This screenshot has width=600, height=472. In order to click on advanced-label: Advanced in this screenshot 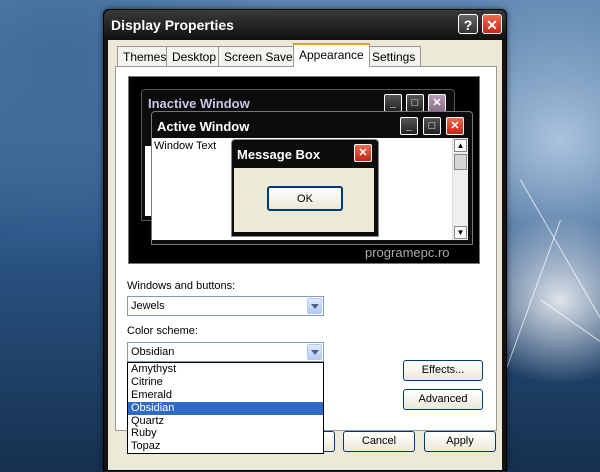, I will do `click(443, 399)`.